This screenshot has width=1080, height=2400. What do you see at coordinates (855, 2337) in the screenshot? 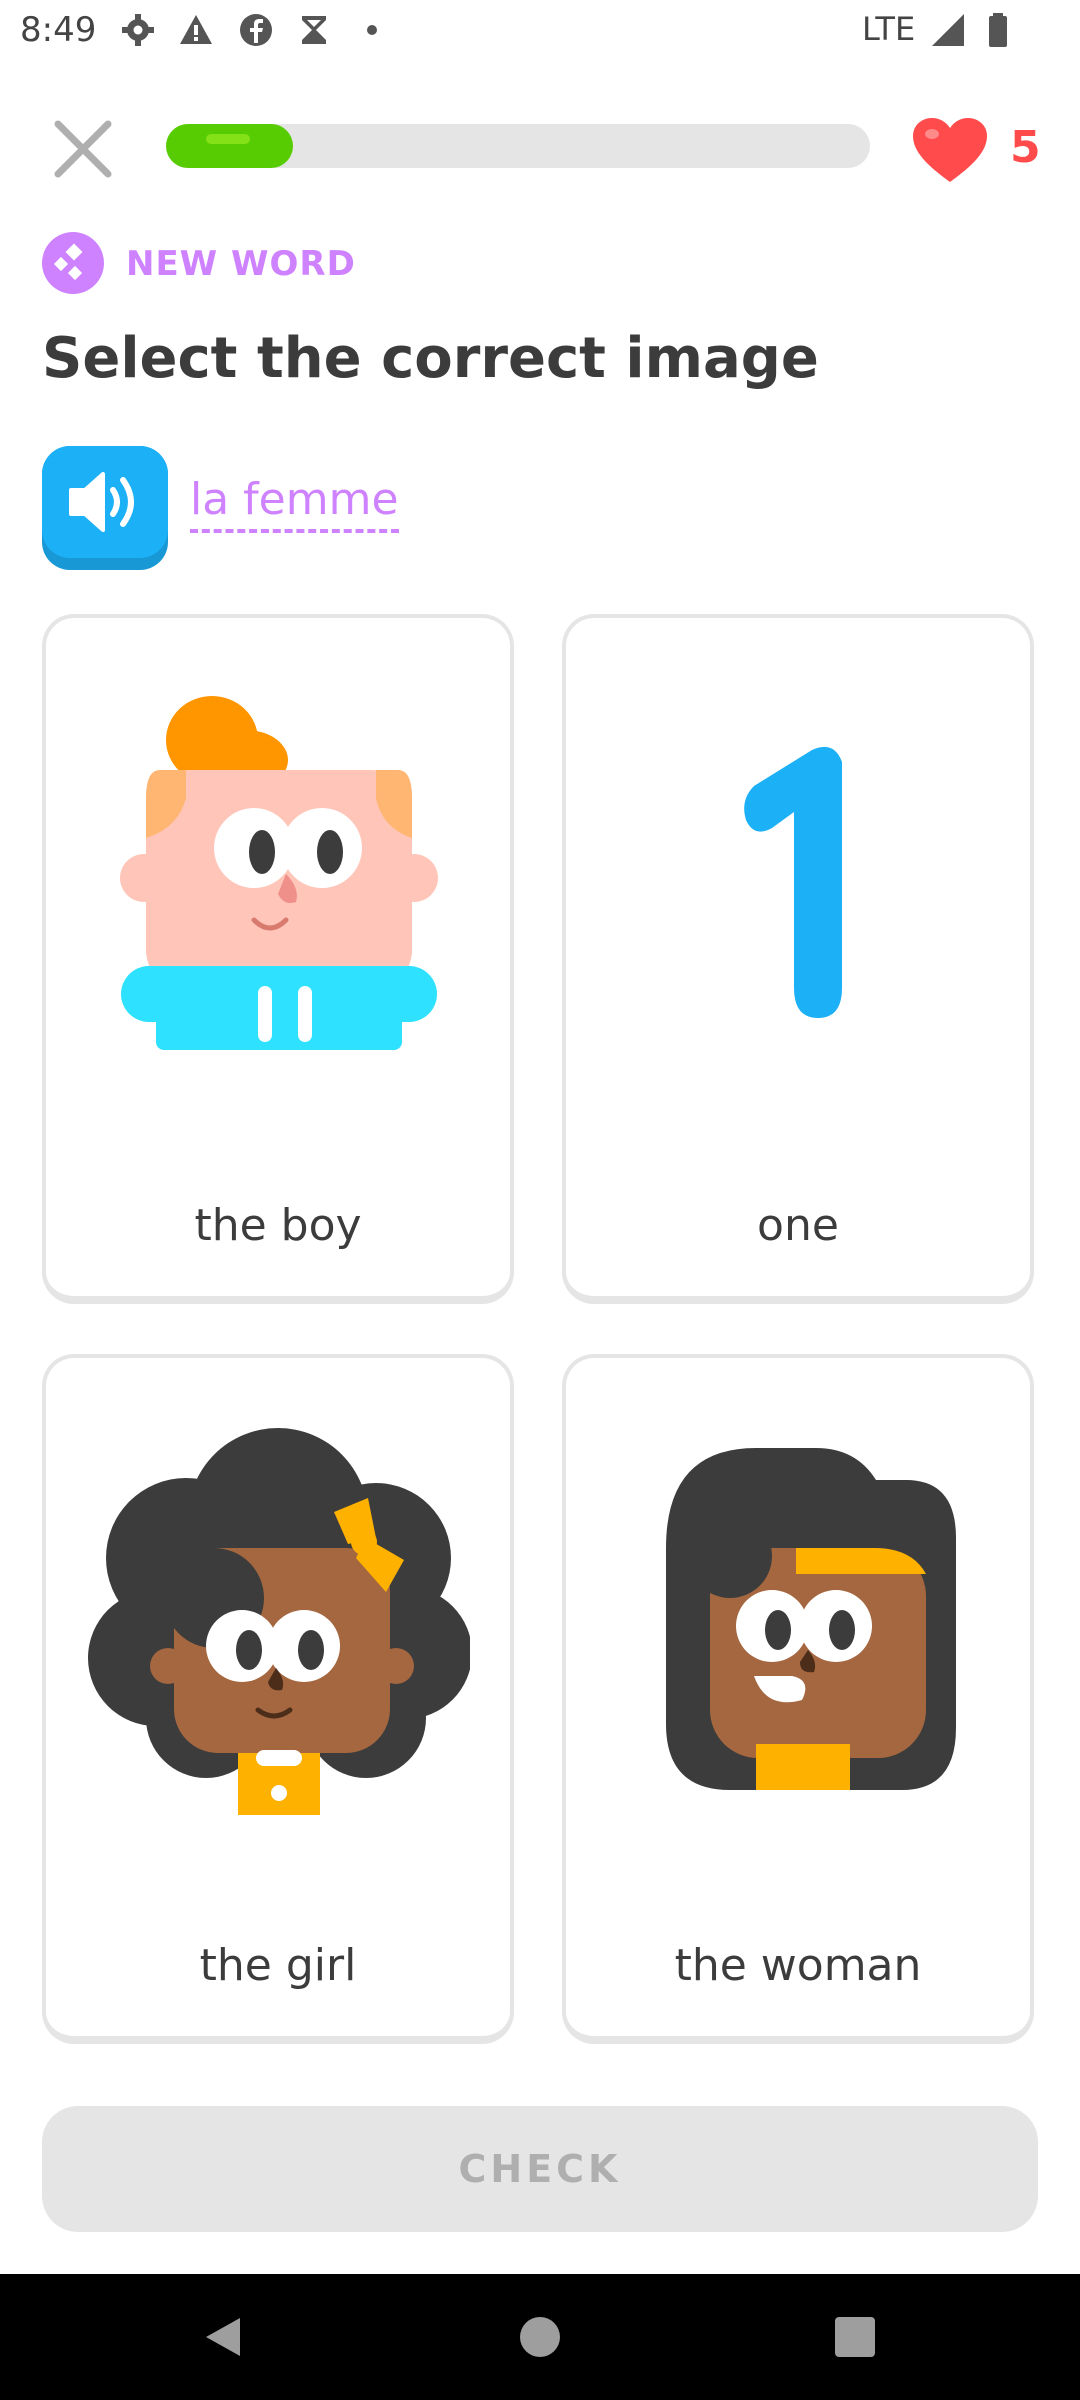
I see `recents-icon` at bounding box center [855, 2337].